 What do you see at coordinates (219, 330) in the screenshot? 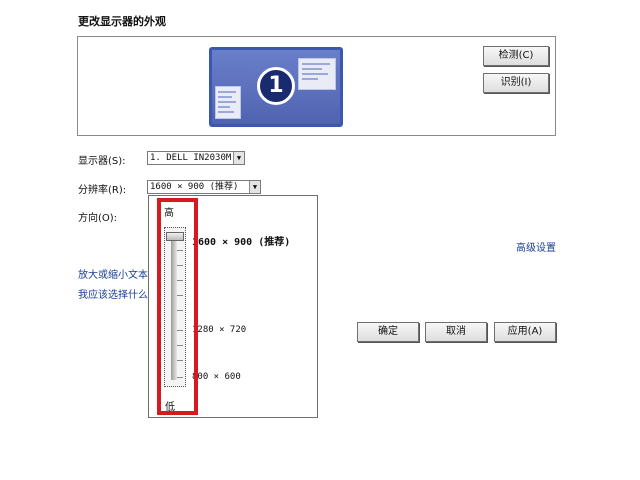
I see `resolution-option: 1280 × 720` at bounding box center [219, 330].